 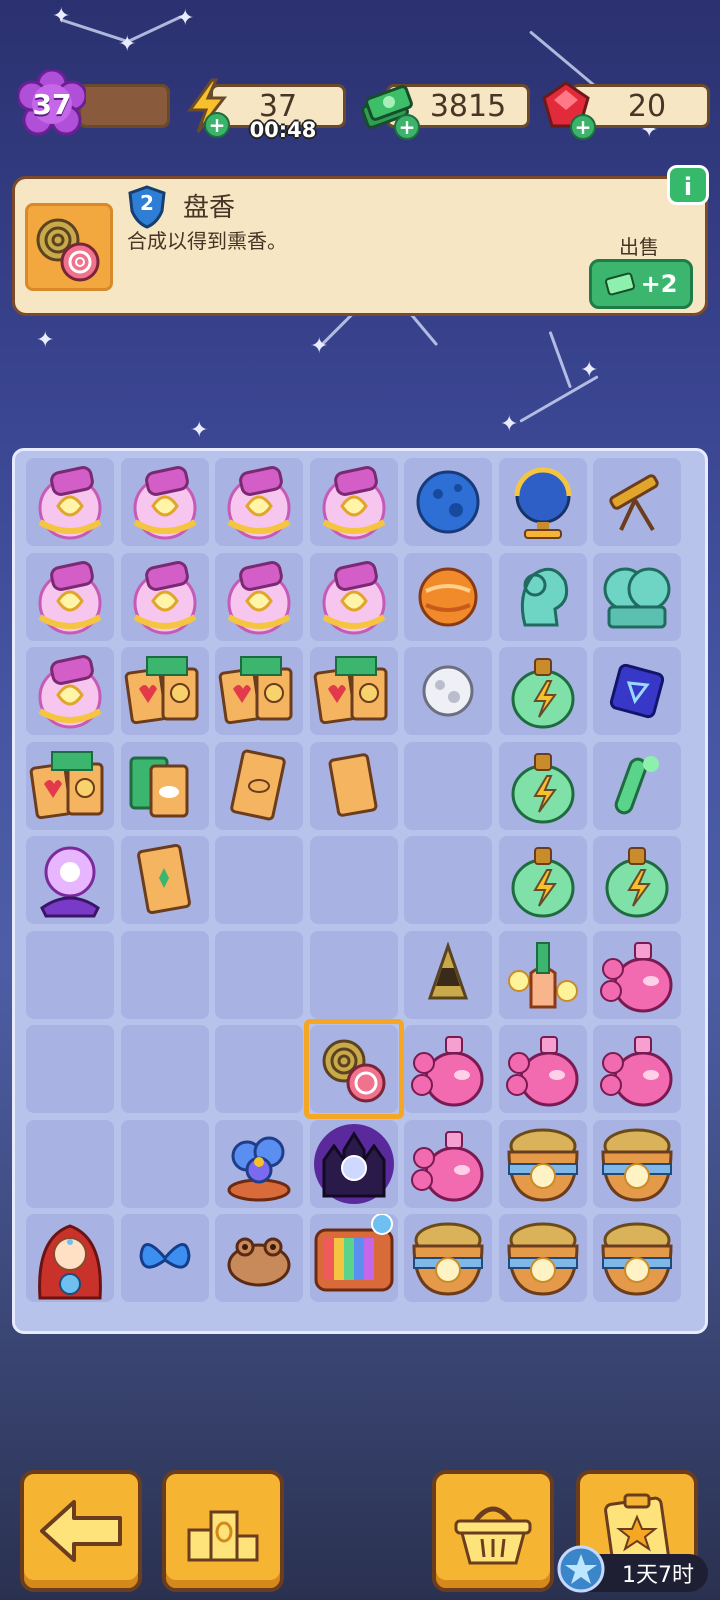 I want to click on event-star-icon, so click(x=581, y=1569).